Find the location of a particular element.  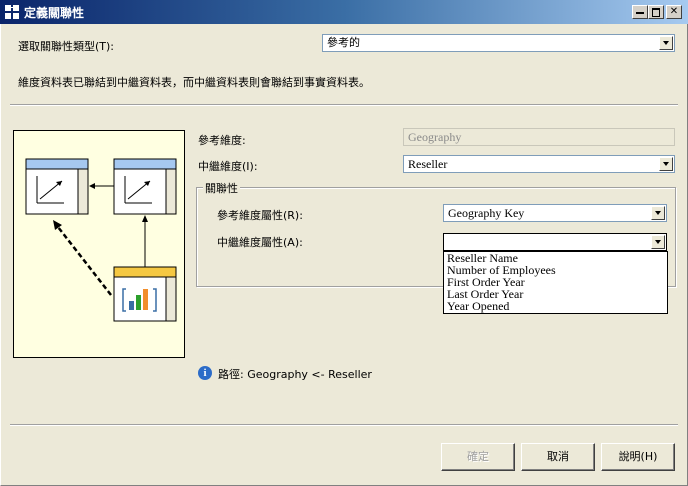

intermediate-dimension-value: Reseller is located at coordinates (428, 164).